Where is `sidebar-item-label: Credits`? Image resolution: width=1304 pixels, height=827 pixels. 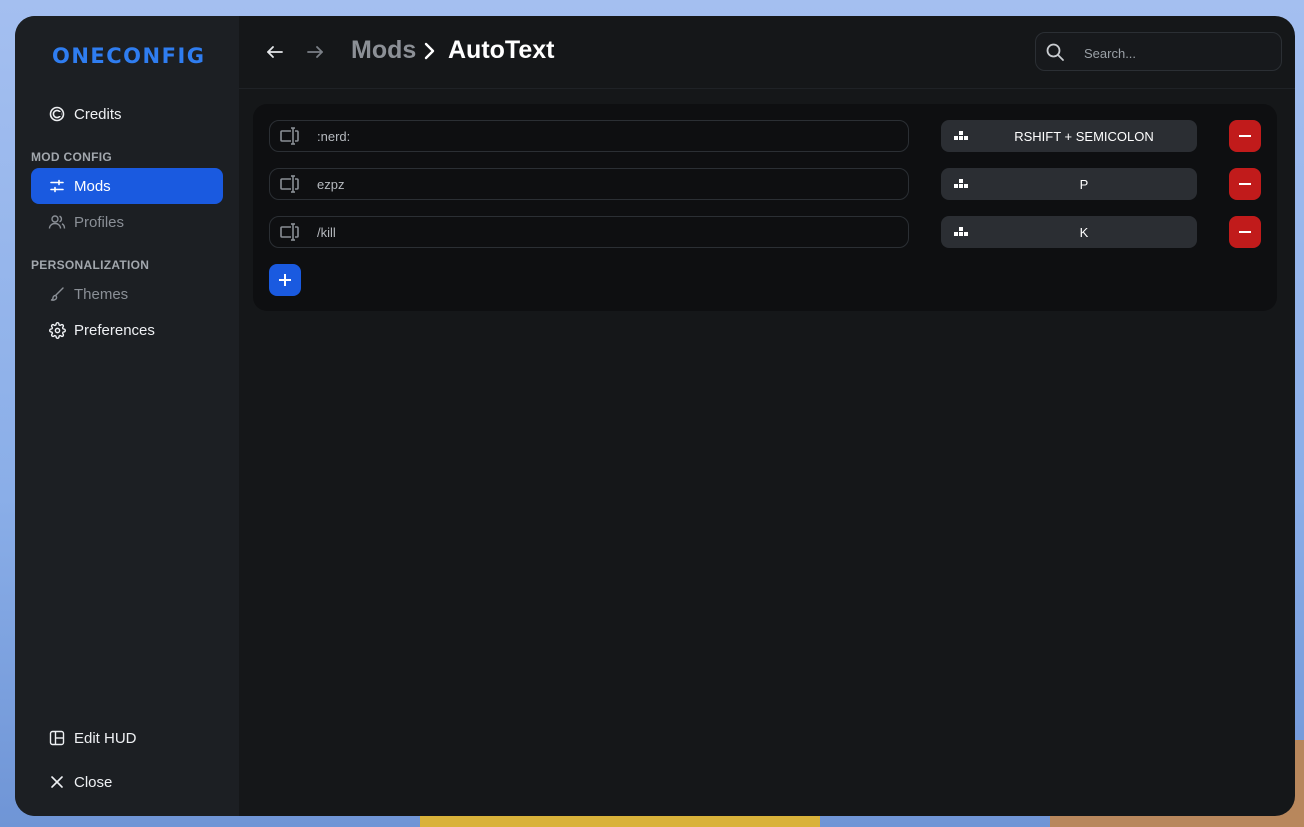 sidebar-item-label: Credits is located at coordinates (98, 114).